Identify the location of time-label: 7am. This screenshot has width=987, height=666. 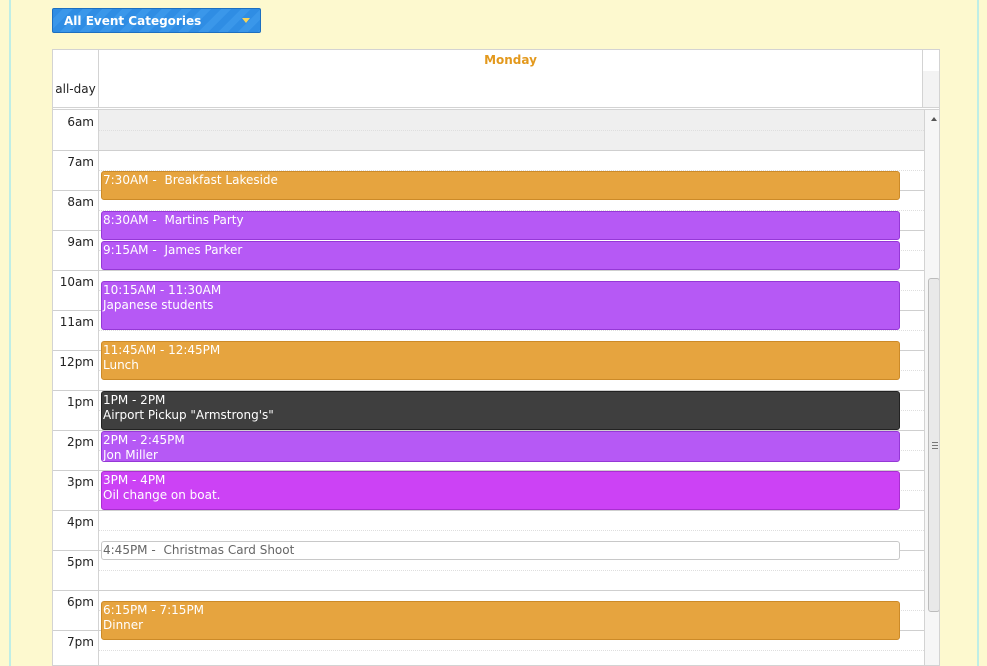
(80, 162).